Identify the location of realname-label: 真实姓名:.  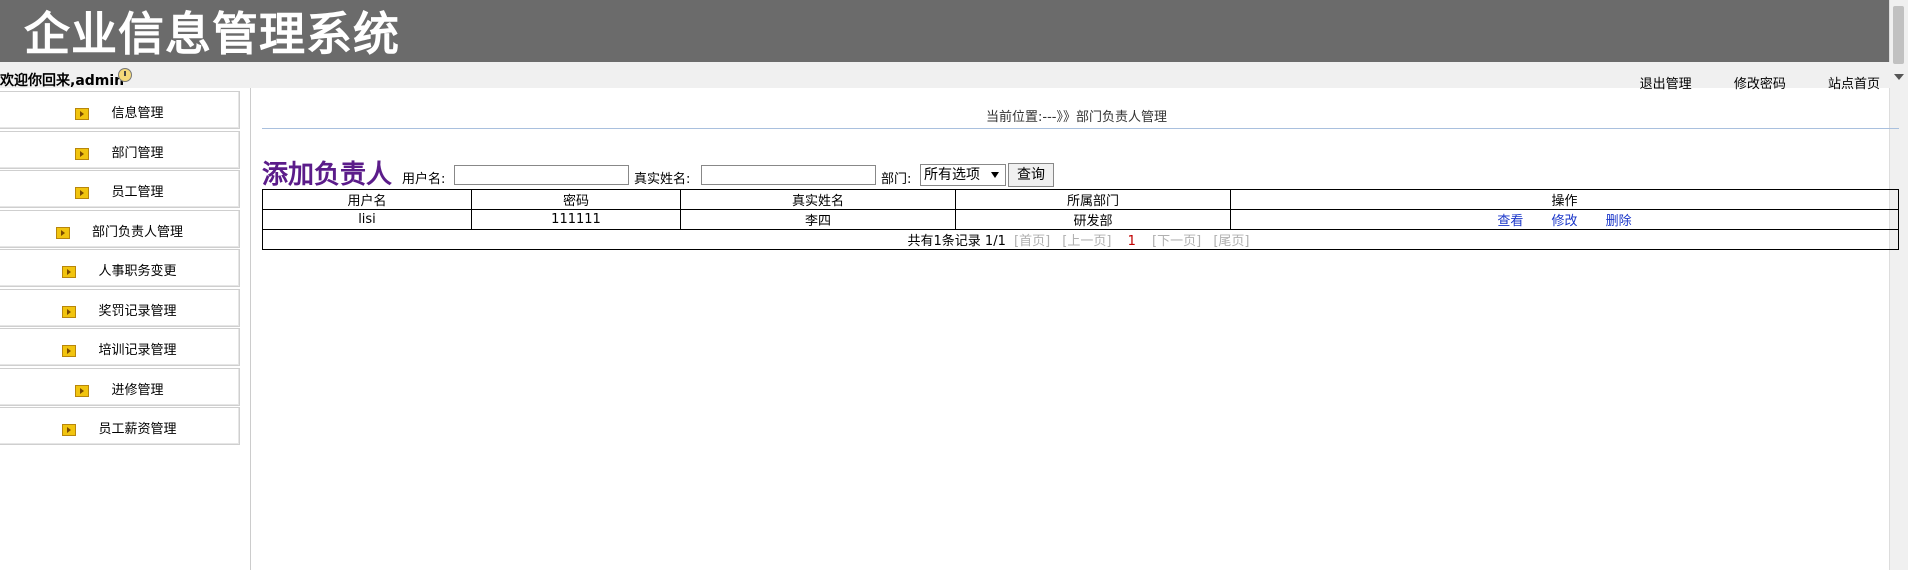
(662, 179).